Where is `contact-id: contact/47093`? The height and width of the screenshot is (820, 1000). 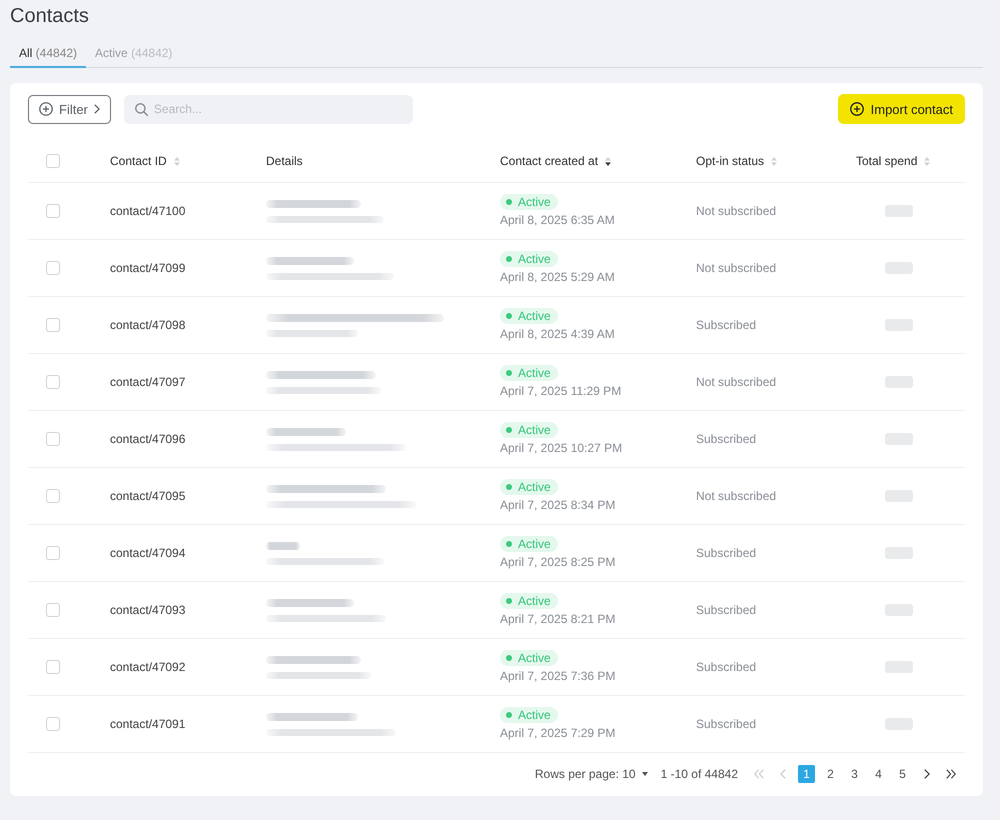
contact-id: contact/47093 is located at coordinates (148, 610).